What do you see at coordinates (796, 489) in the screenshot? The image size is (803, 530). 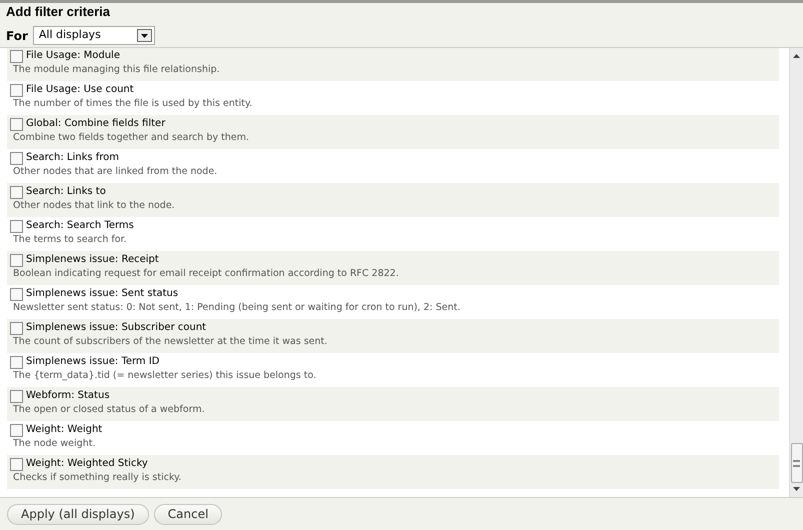 I see `scroll-down-icon` at bounding box center [796, 489].